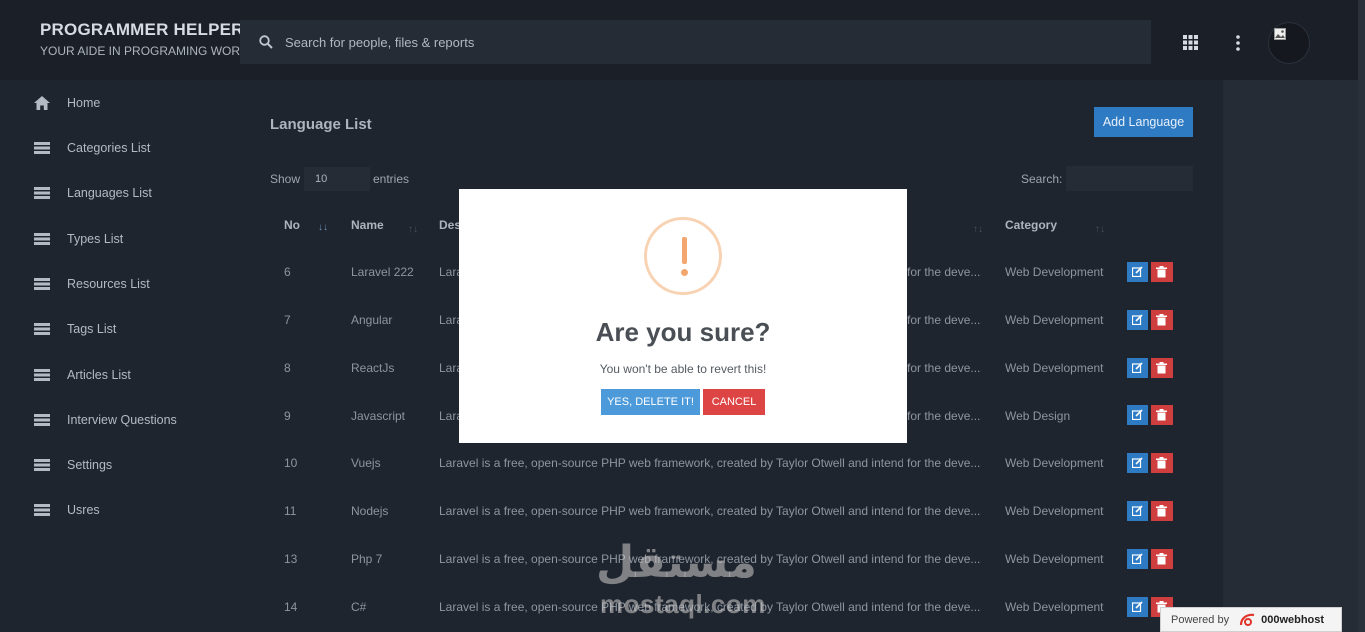 This screenshot has height=632, width=1365. What do you see at coordinates (450, 225) in the screenshot?
I see `column-header-description: Des` at bounding box center [450, 225].